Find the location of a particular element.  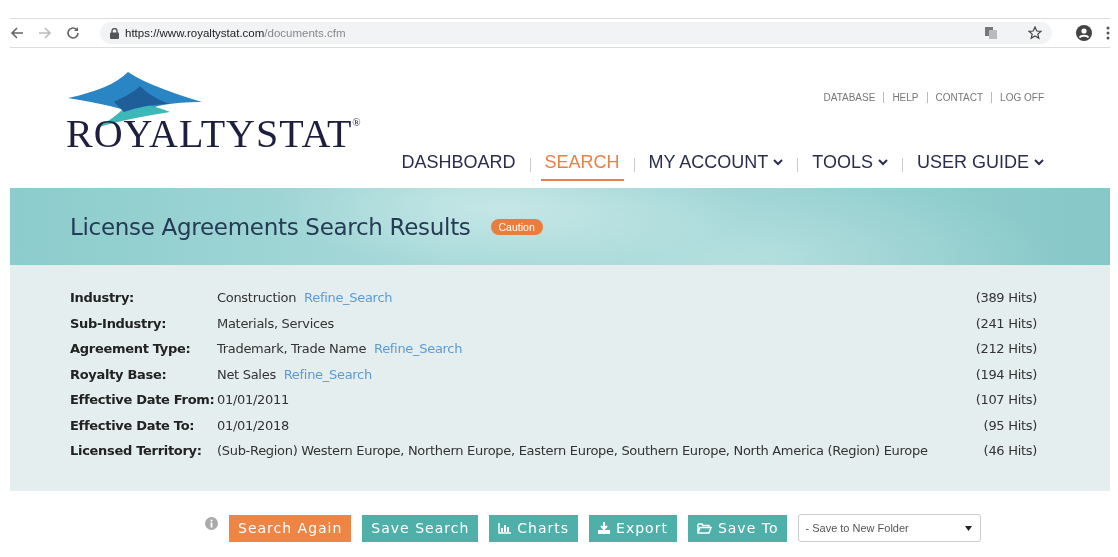

criteria-label: Effective Date To: is located at coordinates (133, 425).